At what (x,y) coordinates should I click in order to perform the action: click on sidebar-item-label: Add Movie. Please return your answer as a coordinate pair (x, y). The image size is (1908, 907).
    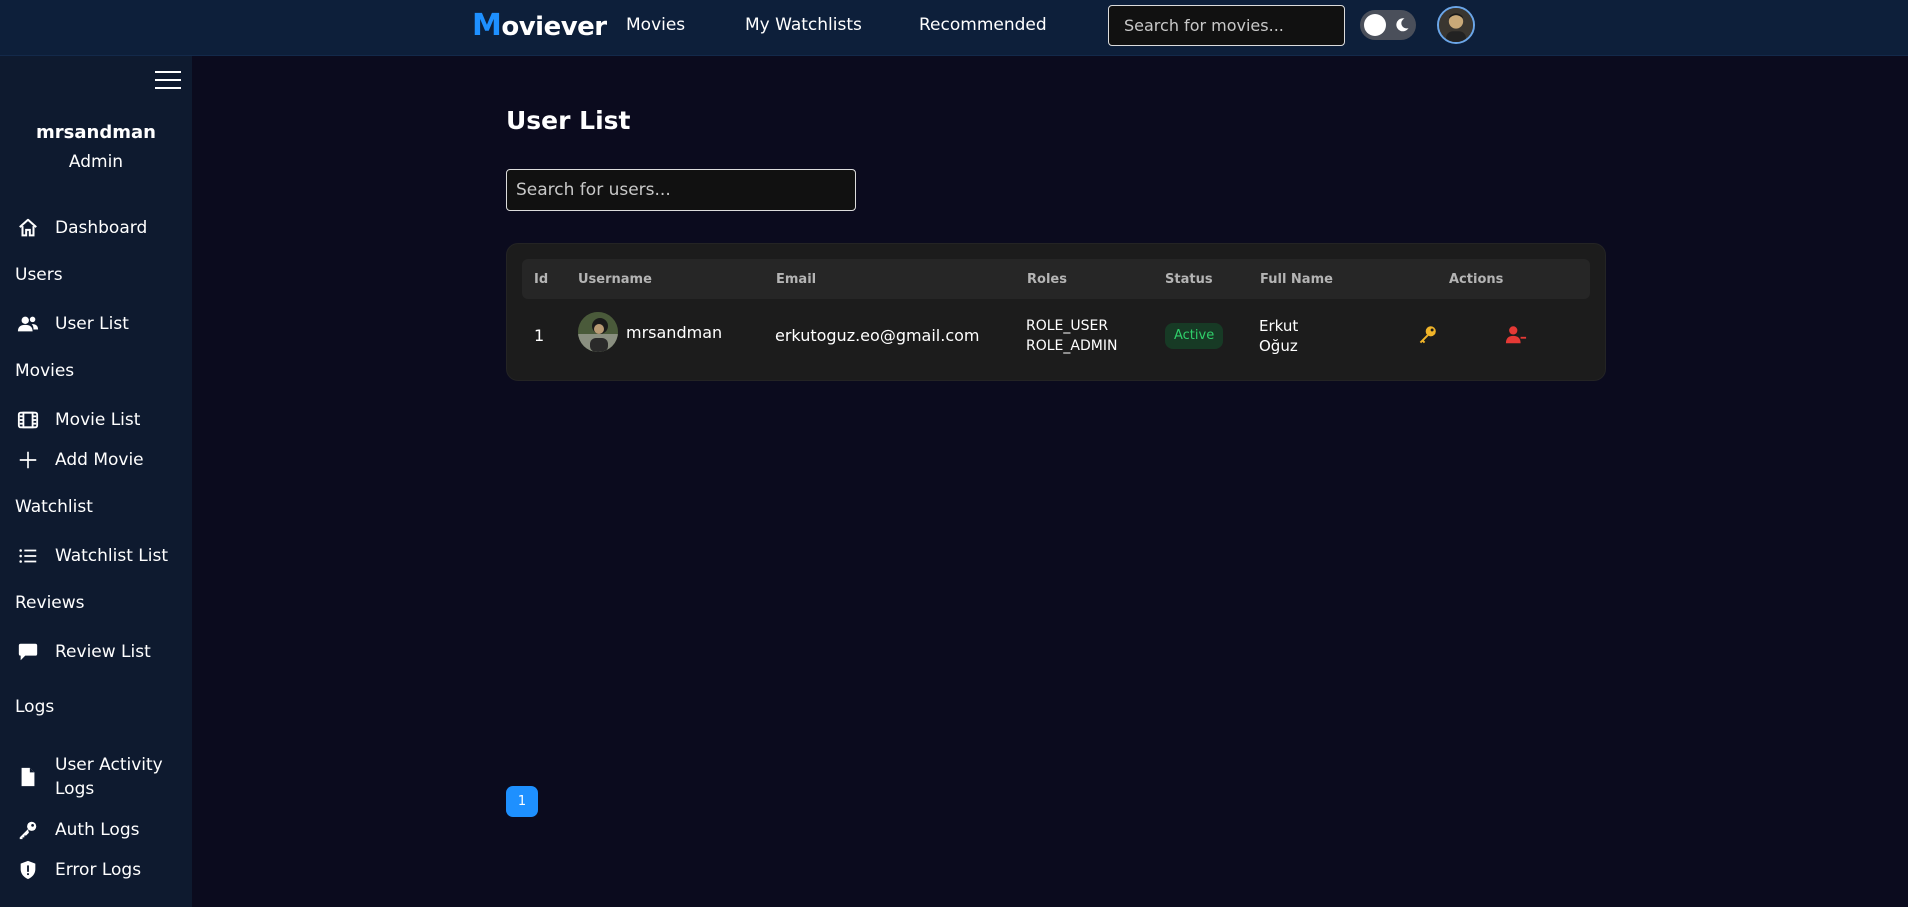
    Looking at the image, I should click on (99, 460).